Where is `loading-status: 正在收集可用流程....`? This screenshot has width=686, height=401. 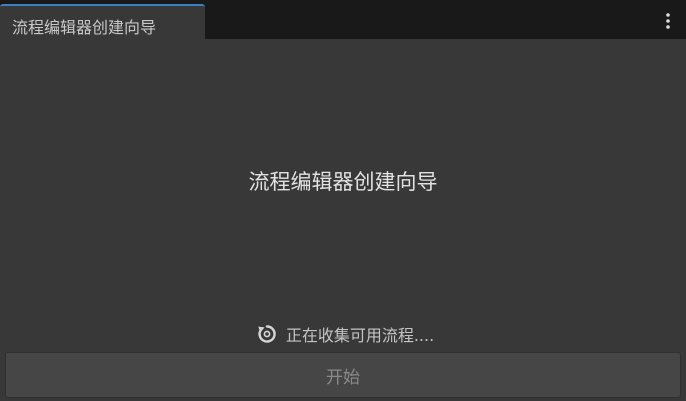 loading-status: 正在收集可用流程.... is located at coordinates (343, 334).